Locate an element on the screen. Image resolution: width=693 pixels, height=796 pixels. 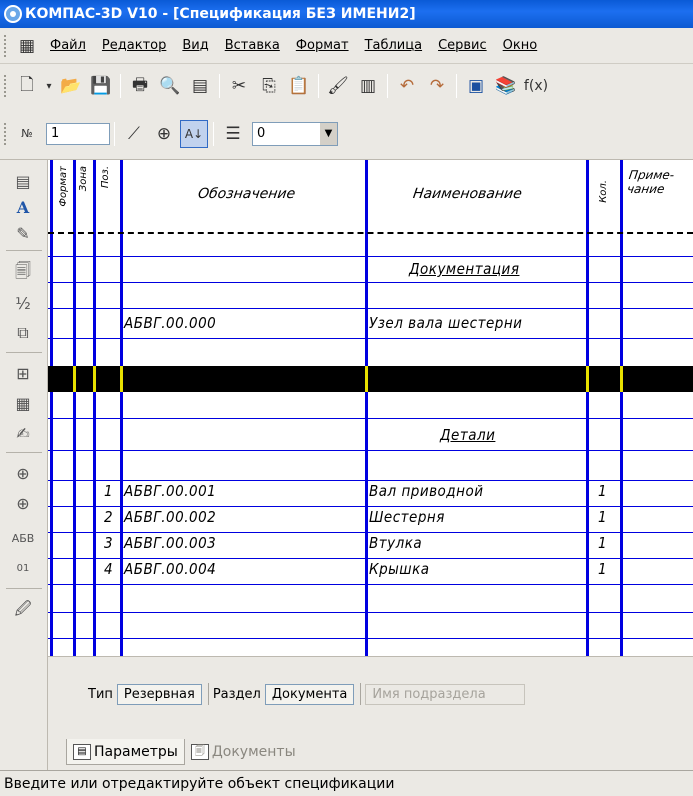
section-documentation: Документация is located at coordinates (464, 269).